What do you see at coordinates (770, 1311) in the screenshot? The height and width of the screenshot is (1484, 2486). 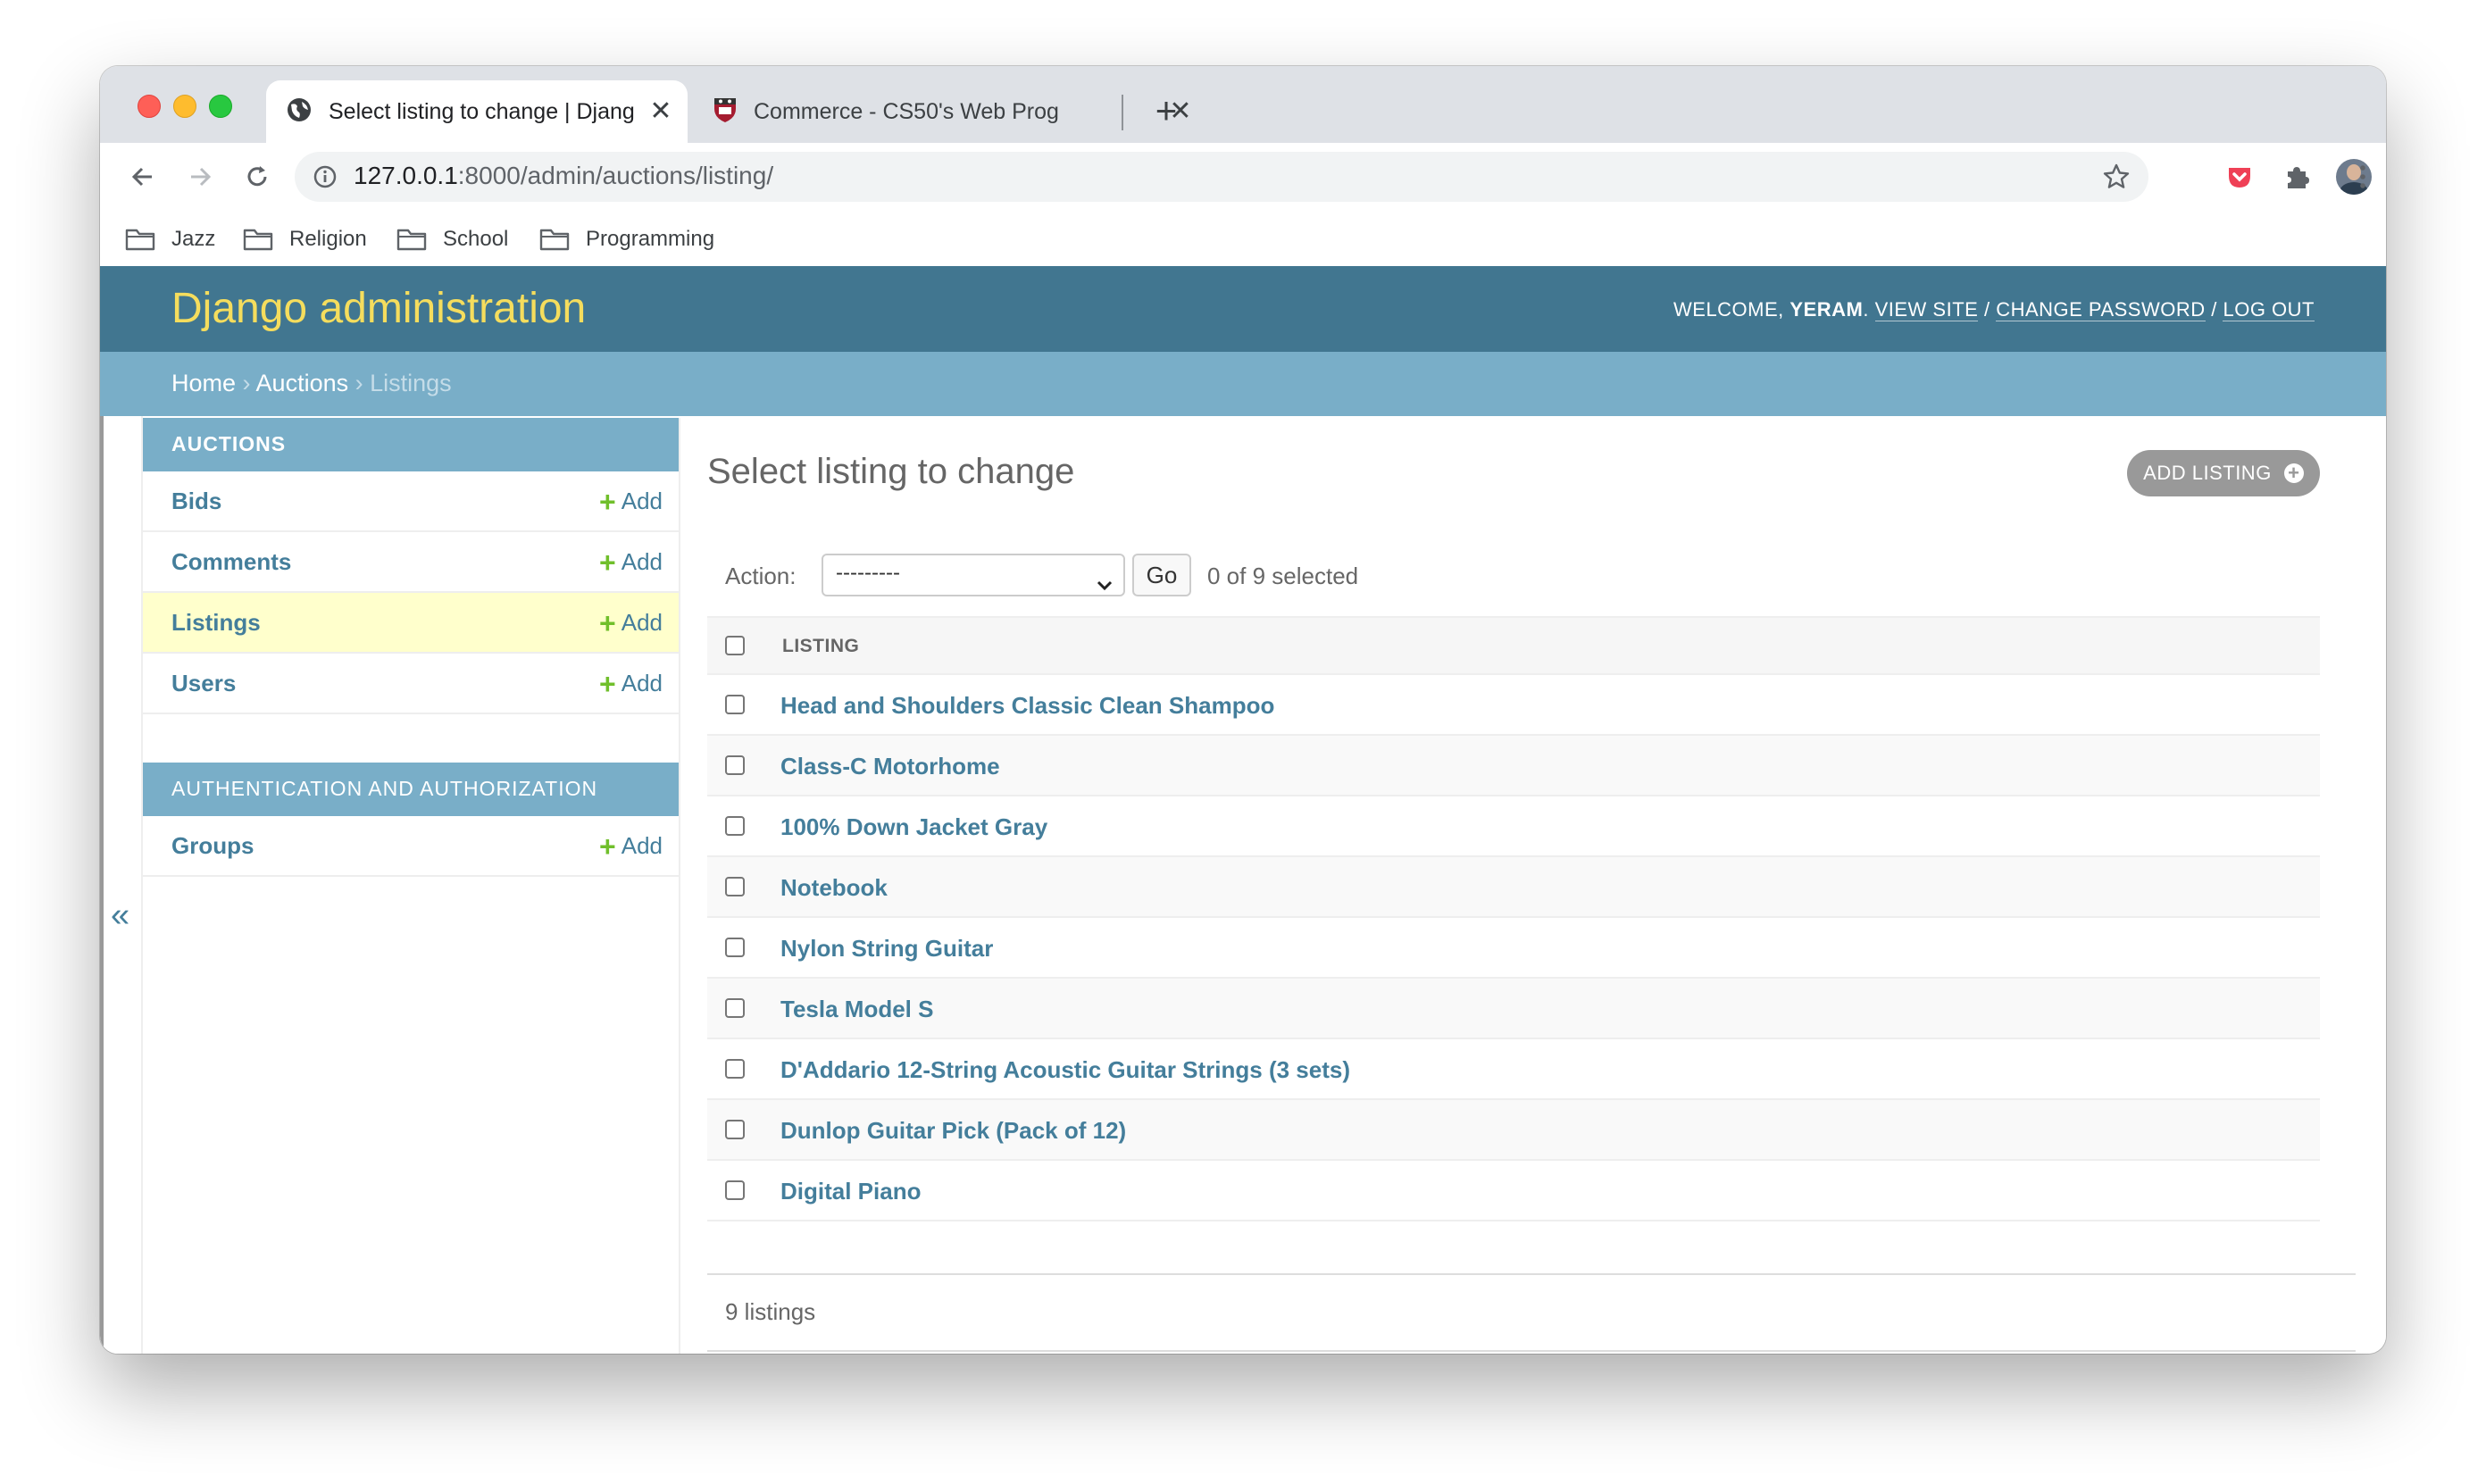 I see `result-count: 9 listings` at bounding box center [770, 1311].